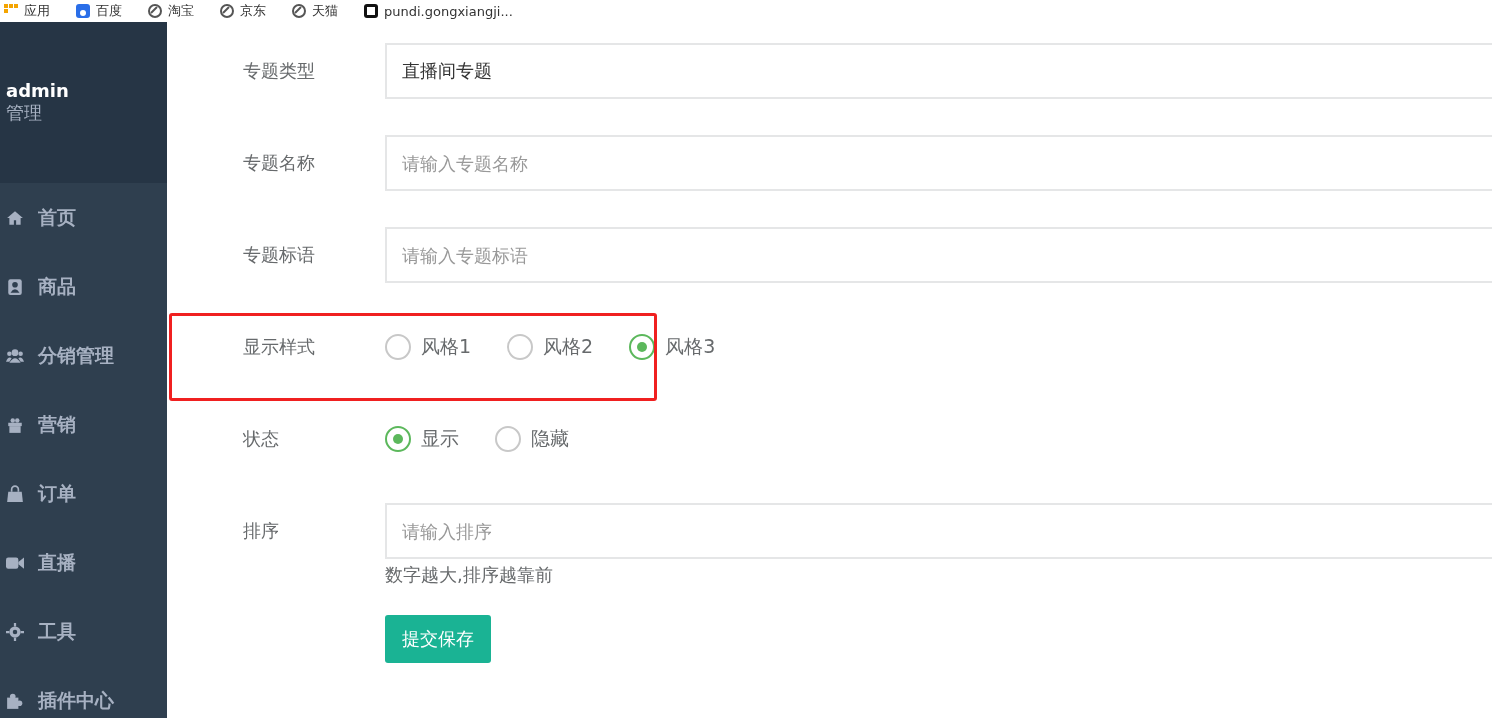 The width and height of the screenshot is (1492, 718). What do you see at coordinates (57, 562) in the screenshot?
I see `menu-label: 直播` at bounding box center [57, 562].